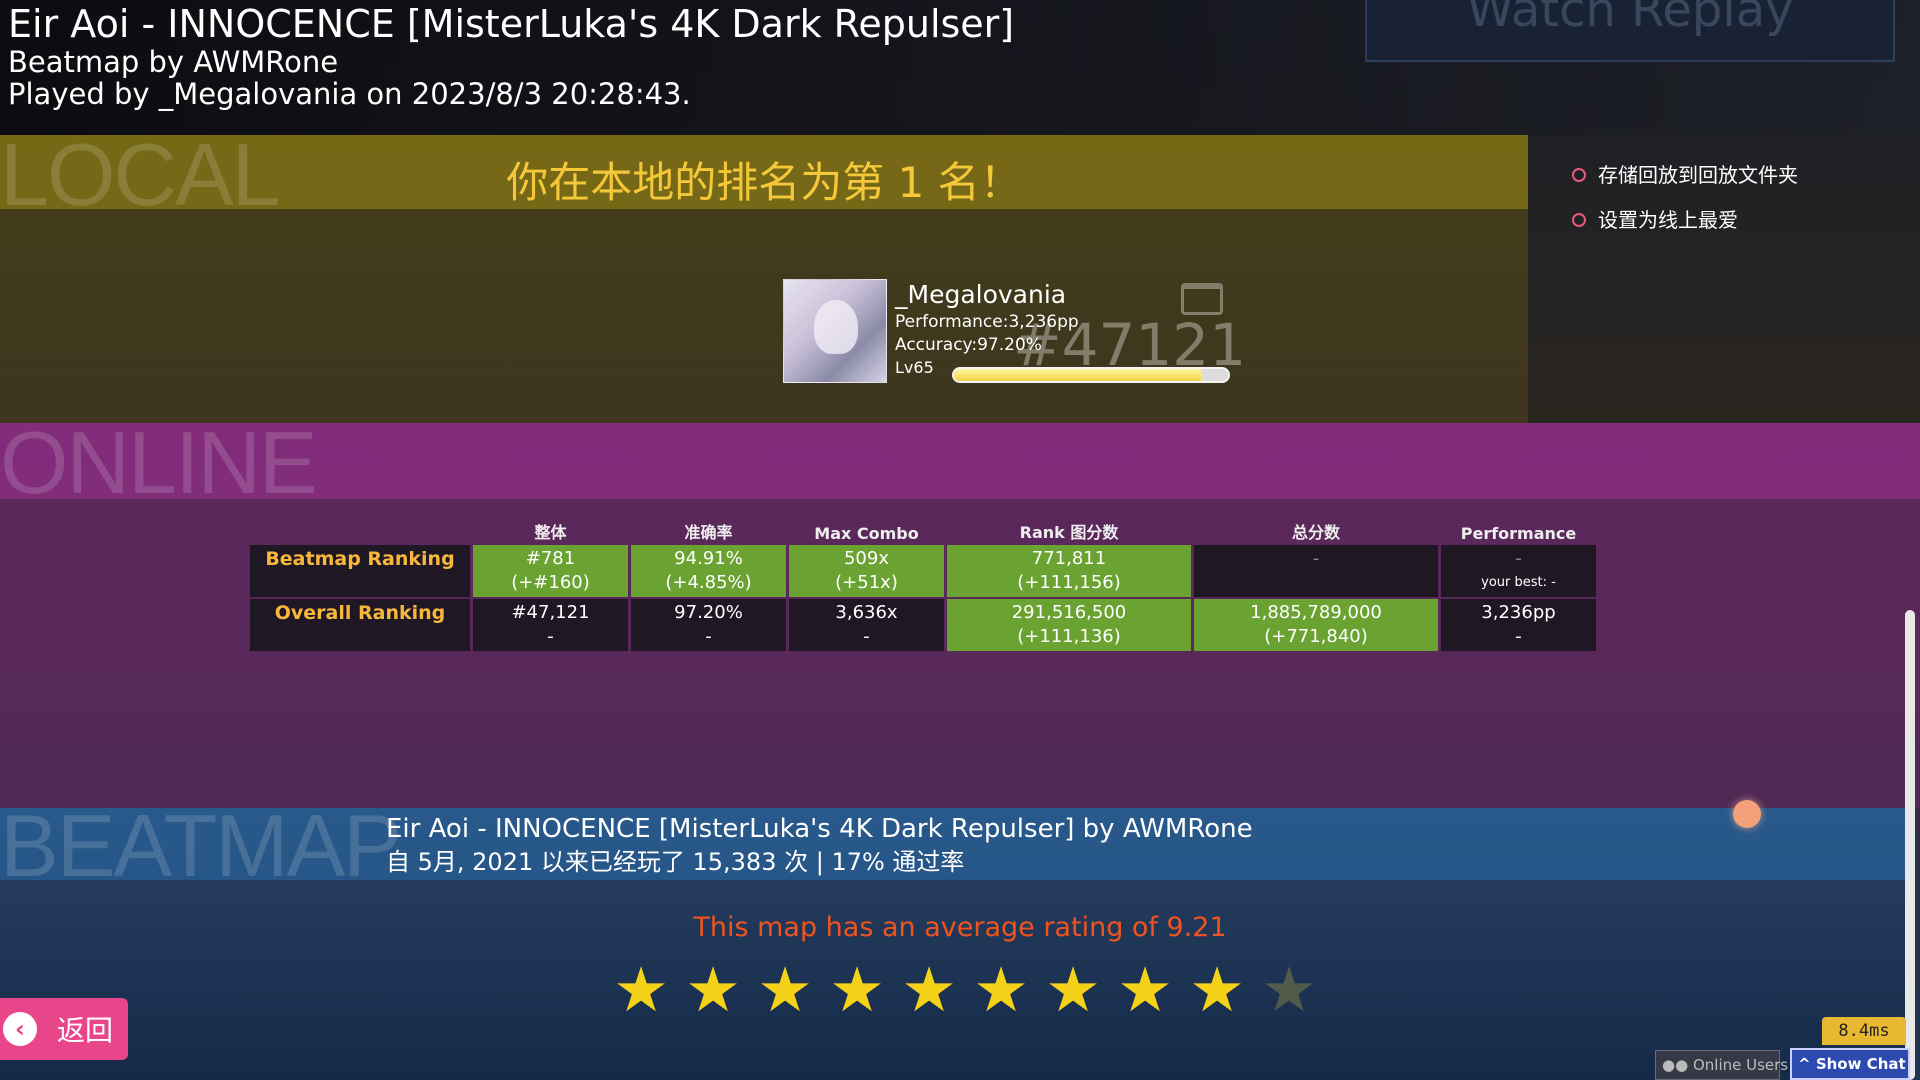 The width and height of the screenshot is (1920, 1080). I want to click on col-performance: Performance, so click(1518, 533).